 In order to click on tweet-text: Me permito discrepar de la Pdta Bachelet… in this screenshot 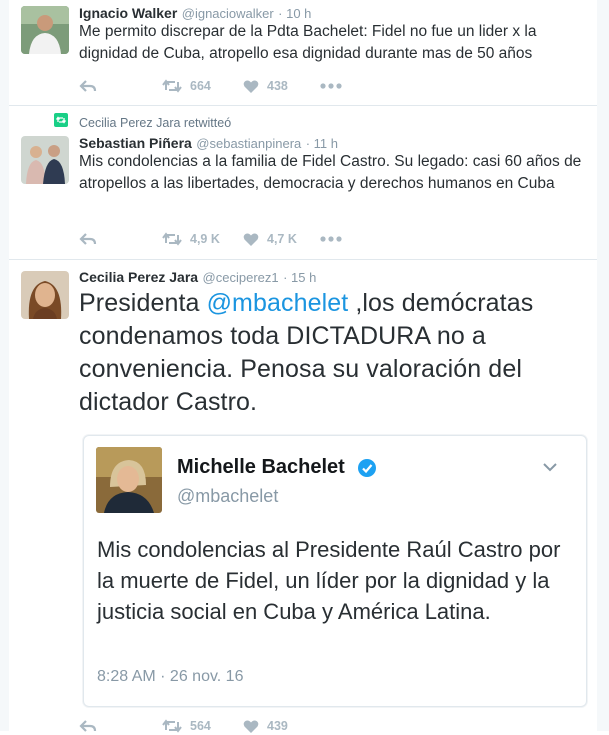, I will do `click(308, 42)`.